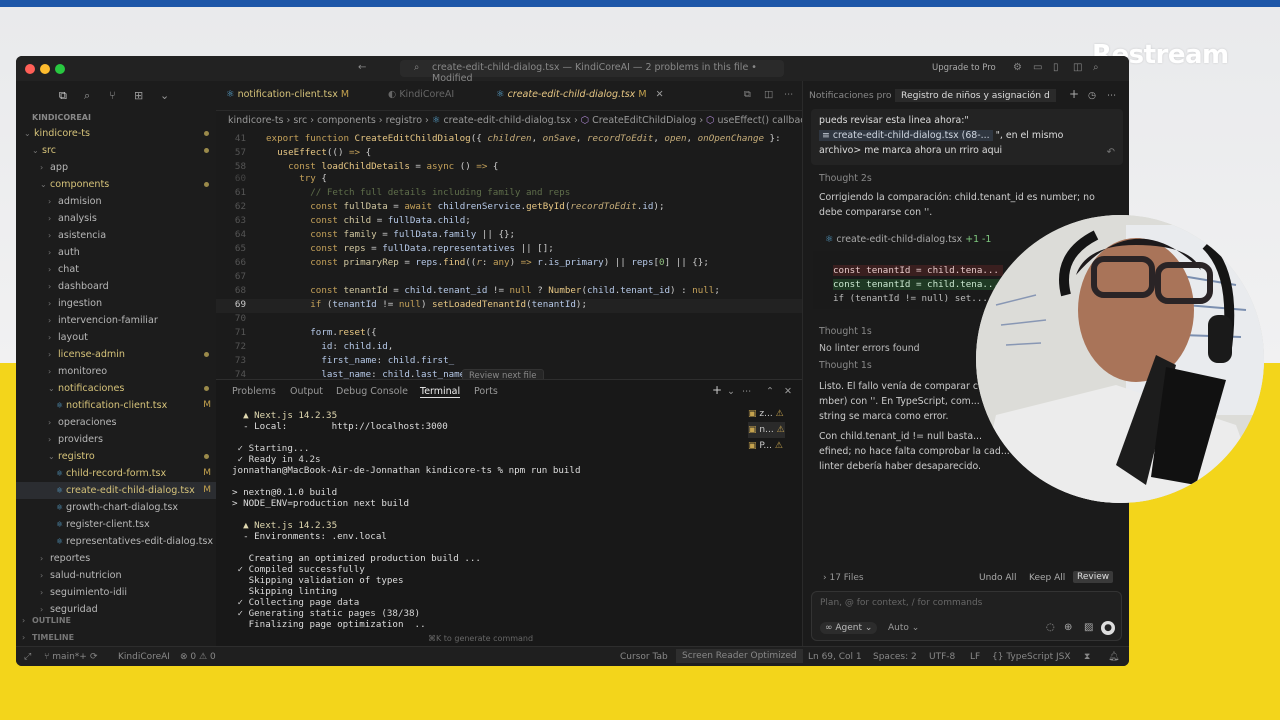 This screenshot has width=1280, height=720. What do you see at coordinates (65, 657) in the screenshot?
I see `branch-indicator: ⑂ main*+` at bounding box center [65, 657].